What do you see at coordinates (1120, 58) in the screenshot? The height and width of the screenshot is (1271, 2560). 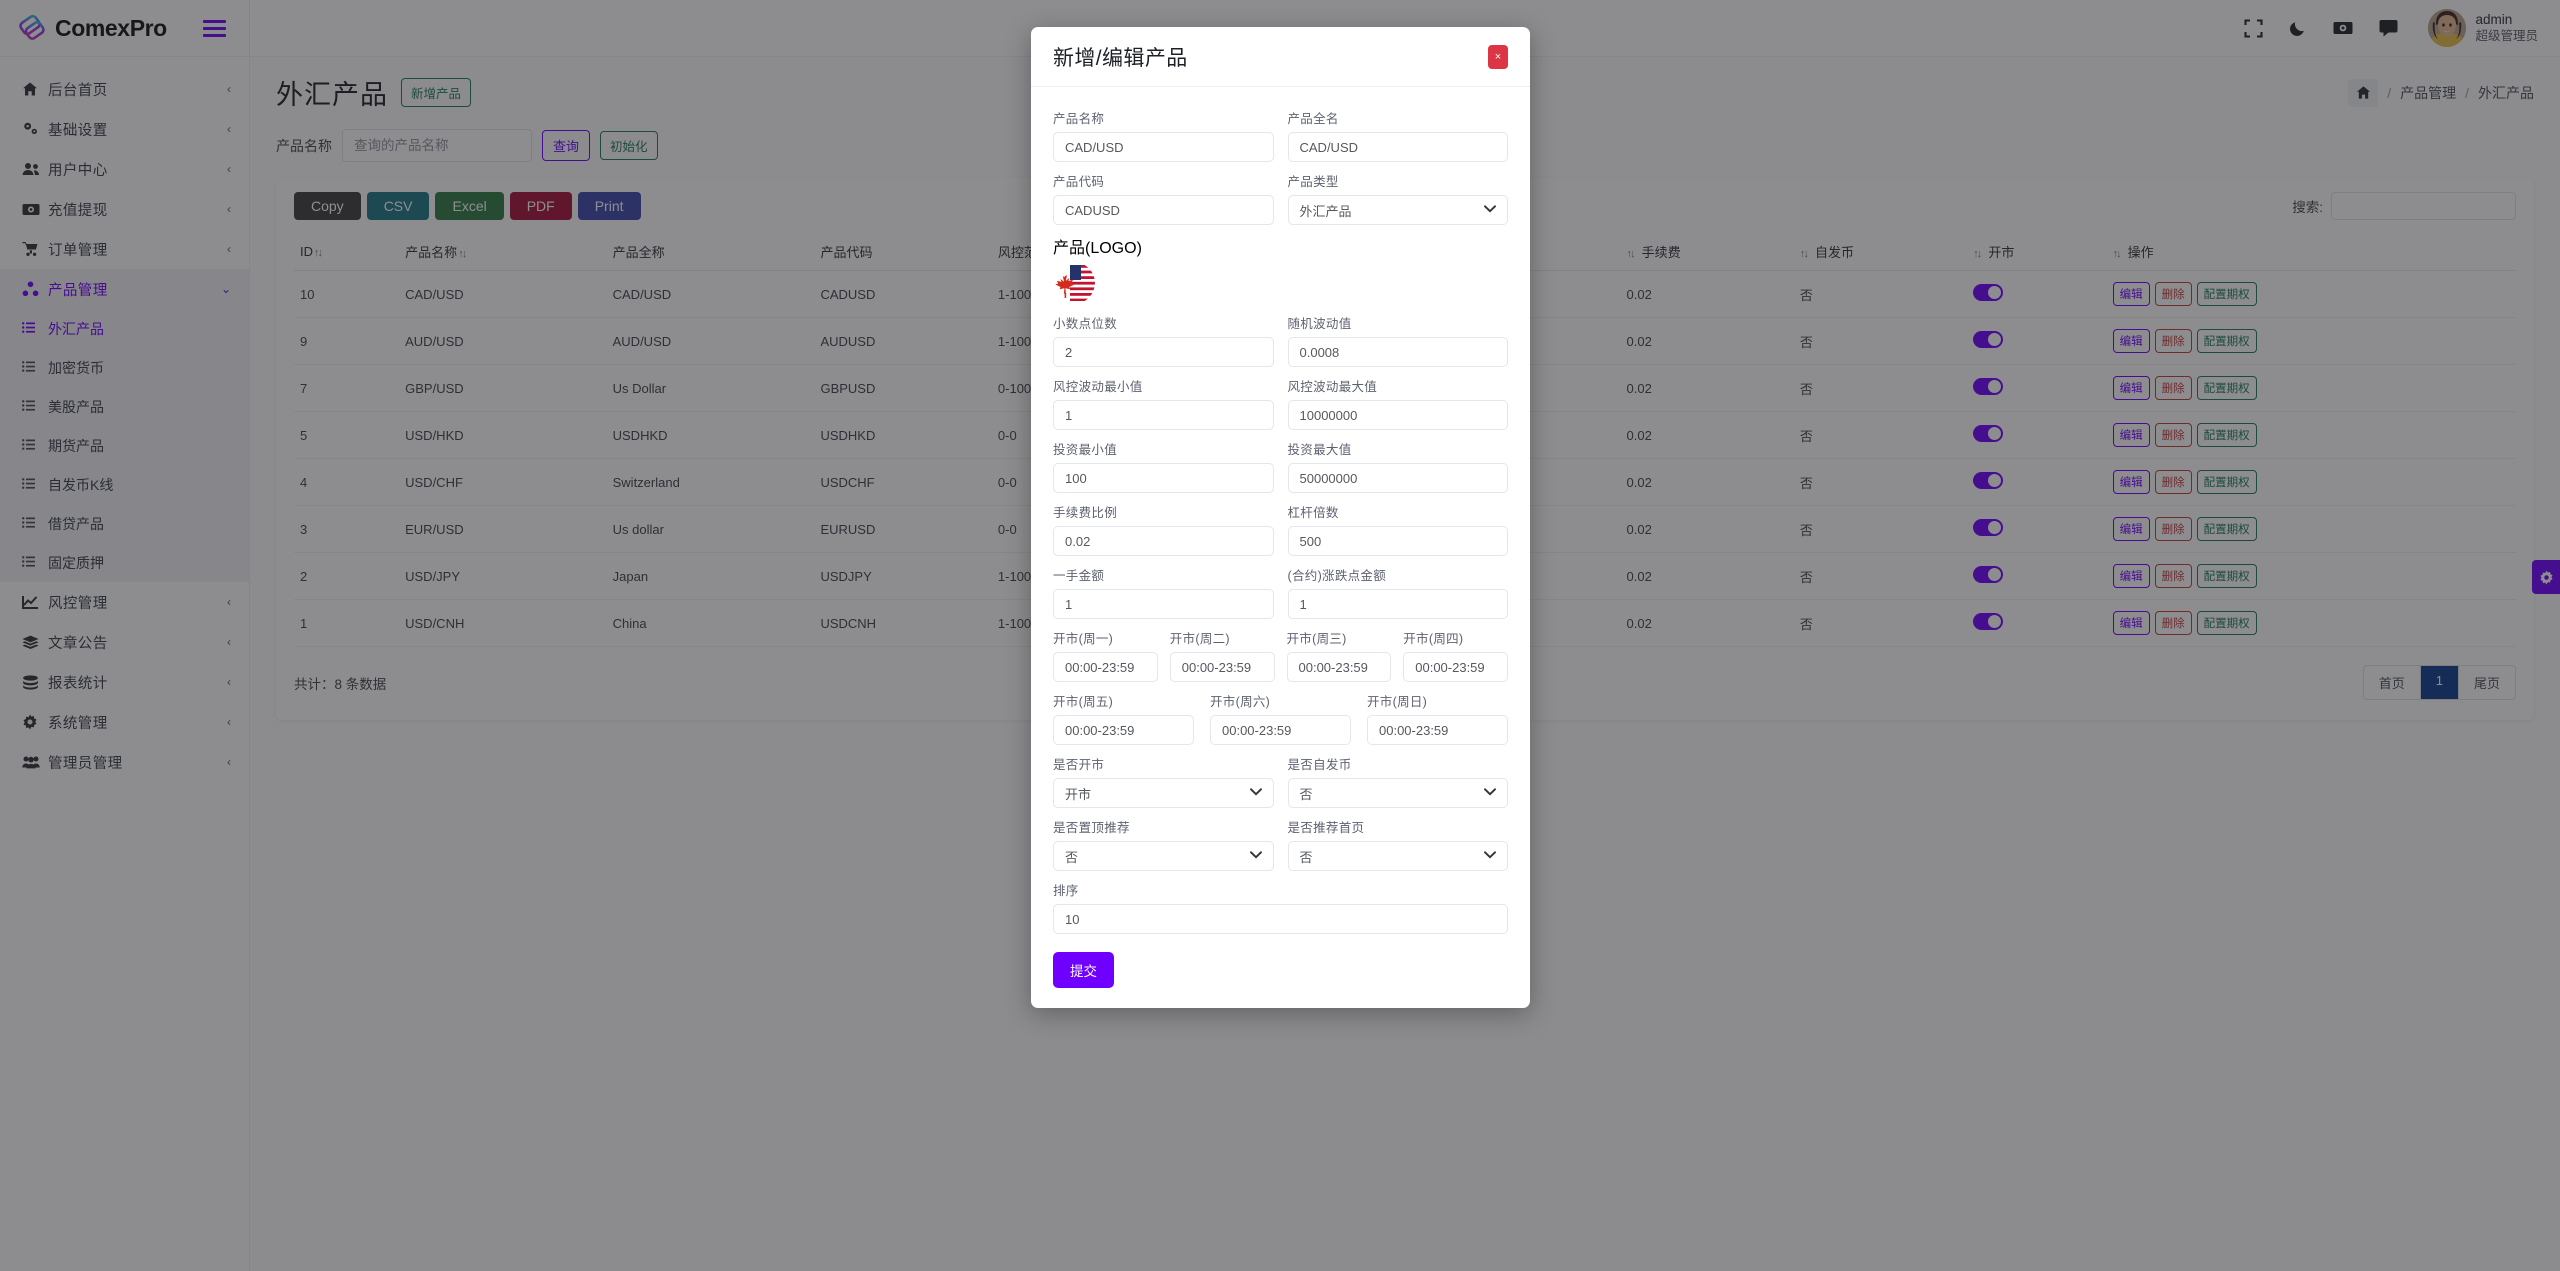 I see `modal-title: 新增/编辑产品` at bounding box center [1120, 58].